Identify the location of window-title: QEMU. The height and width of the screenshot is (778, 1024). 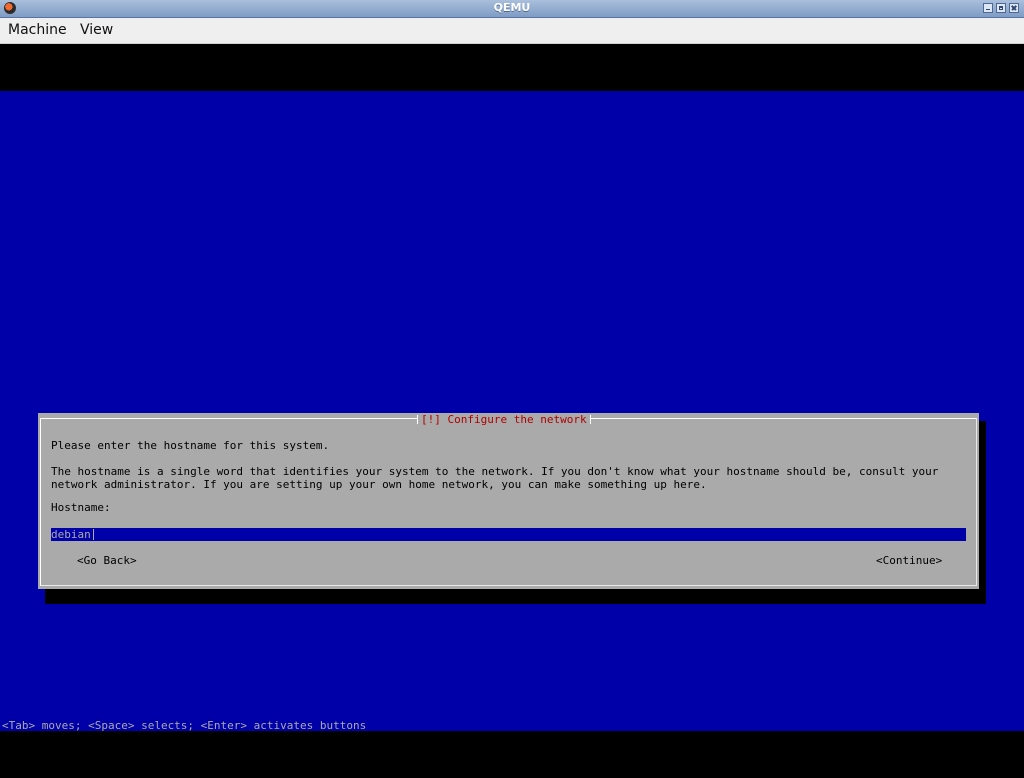
(512, 7).